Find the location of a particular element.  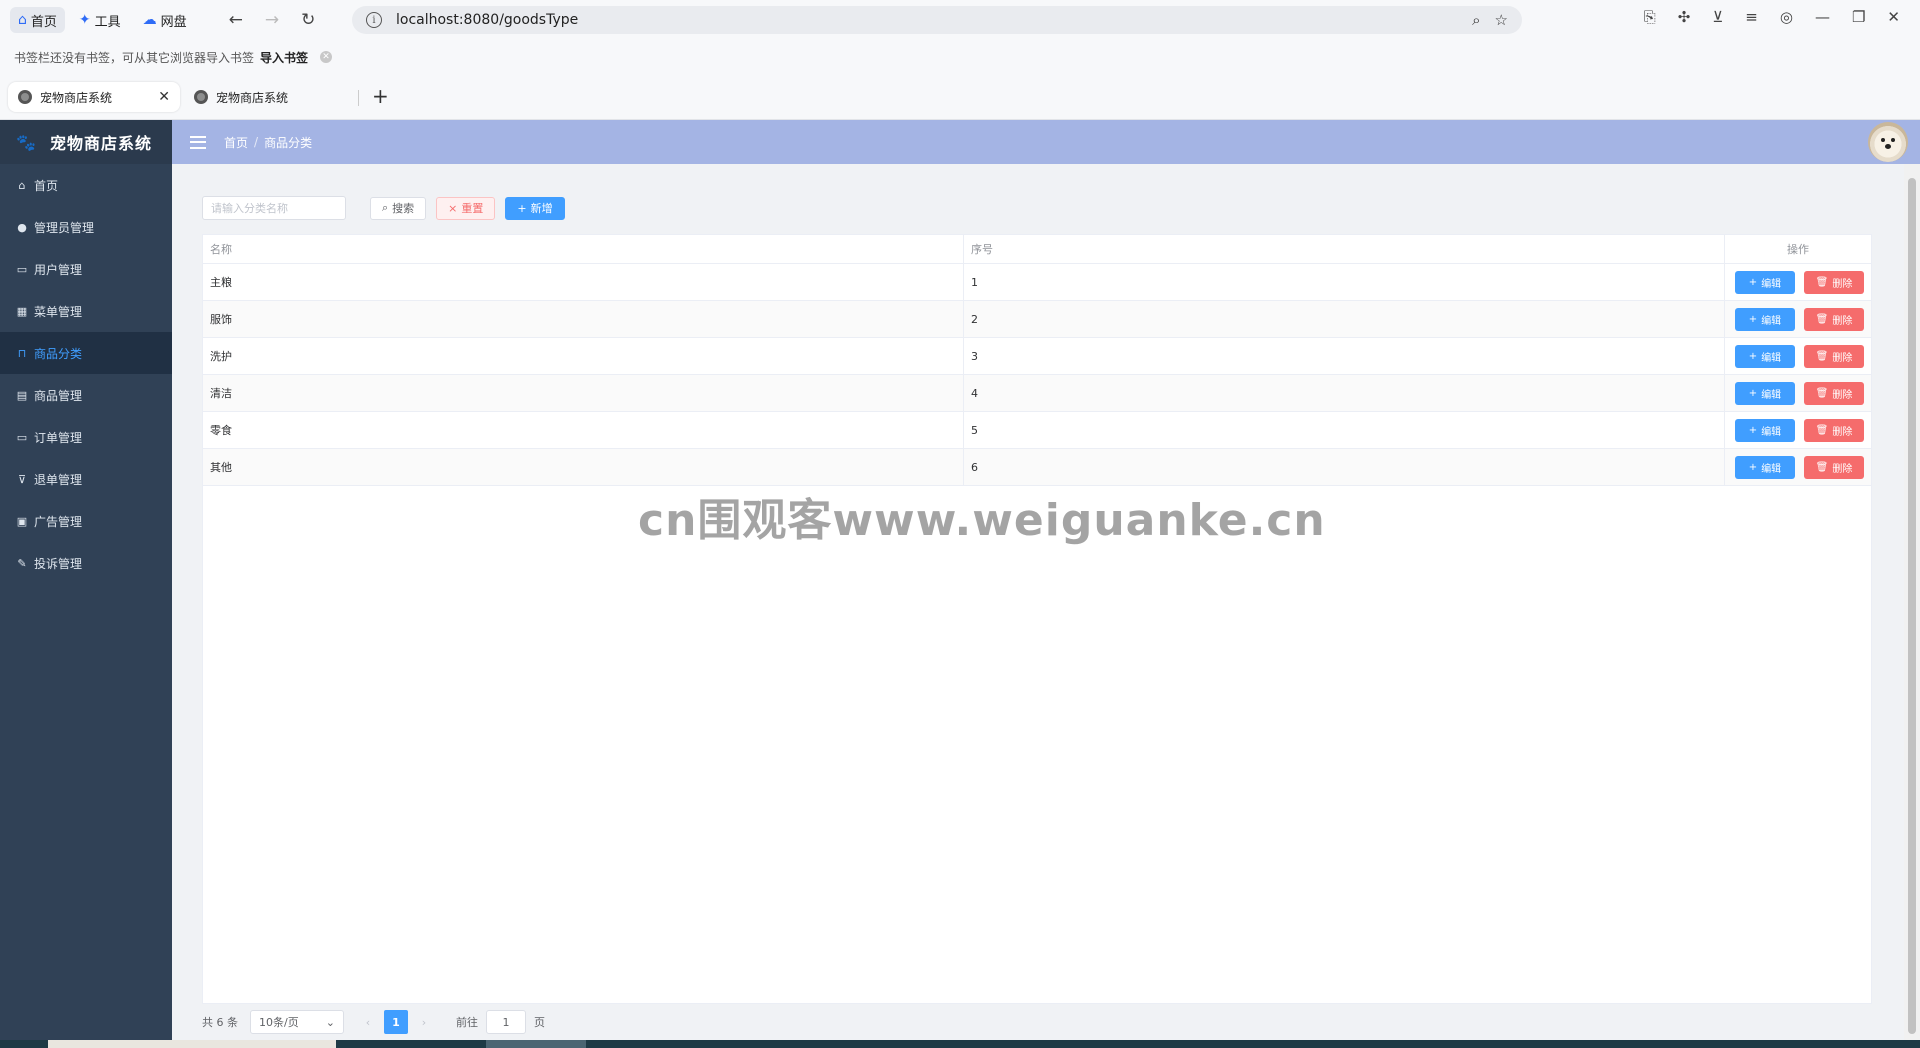

search-button: ⌕ 搜索 is located at coordinates (398, 208).